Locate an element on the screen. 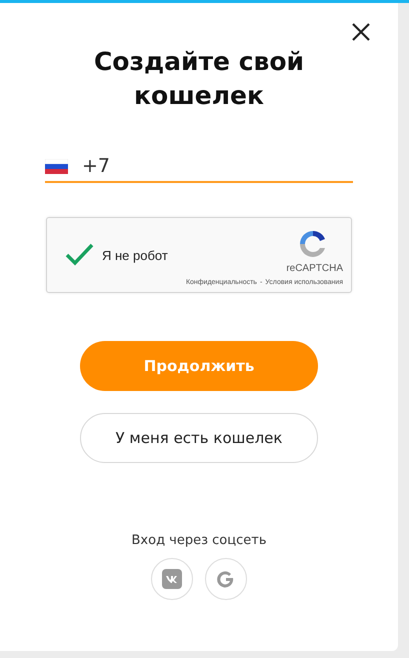 This screenshot has width=409, height=658. dialog-title: Создайте свой кошелек is located at coordinates (199, 79).